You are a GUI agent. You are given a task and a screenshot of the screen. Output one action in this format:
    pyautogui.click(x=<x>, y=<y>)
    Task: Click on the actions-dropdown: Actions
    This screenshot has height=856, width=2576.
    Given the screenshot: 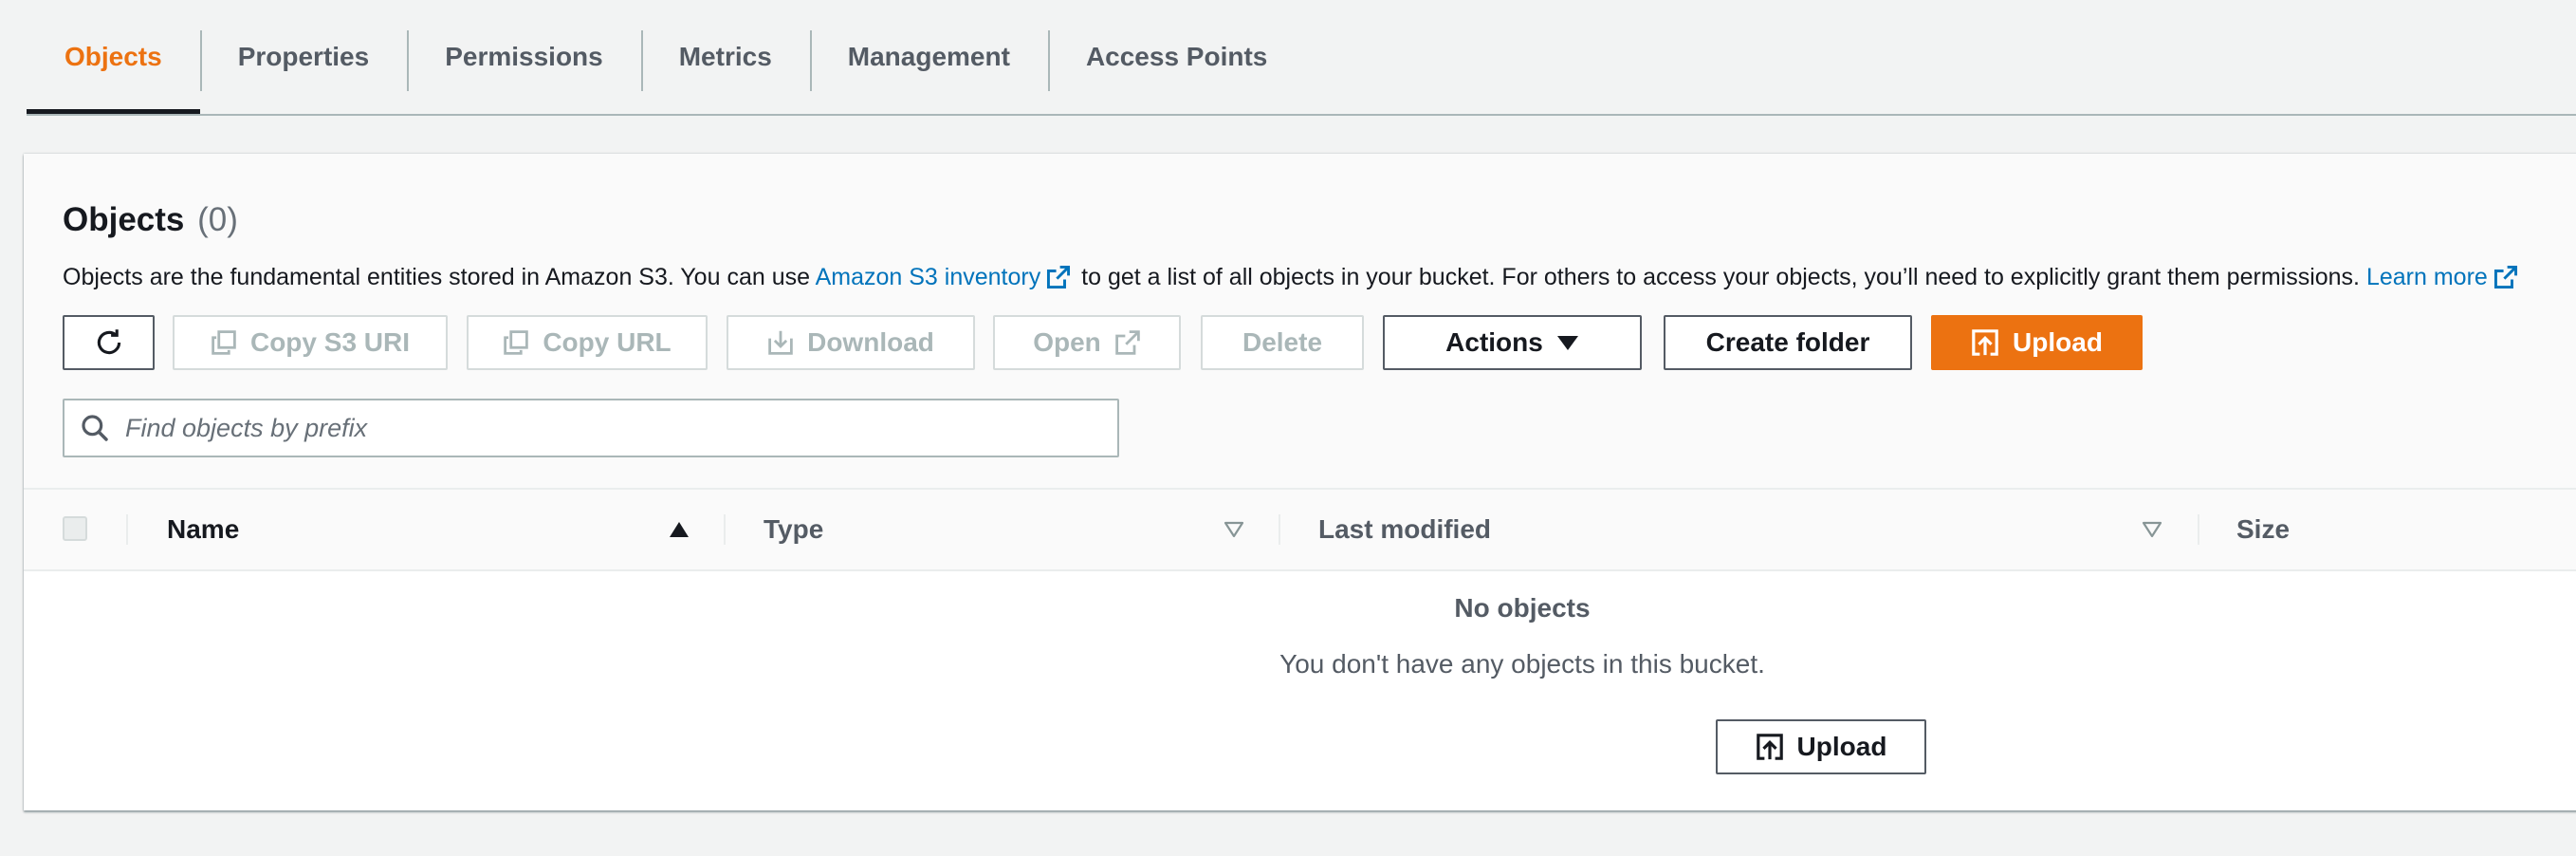 What is the action you would take?
    pyautogui.click(x=1512, y=342)
    